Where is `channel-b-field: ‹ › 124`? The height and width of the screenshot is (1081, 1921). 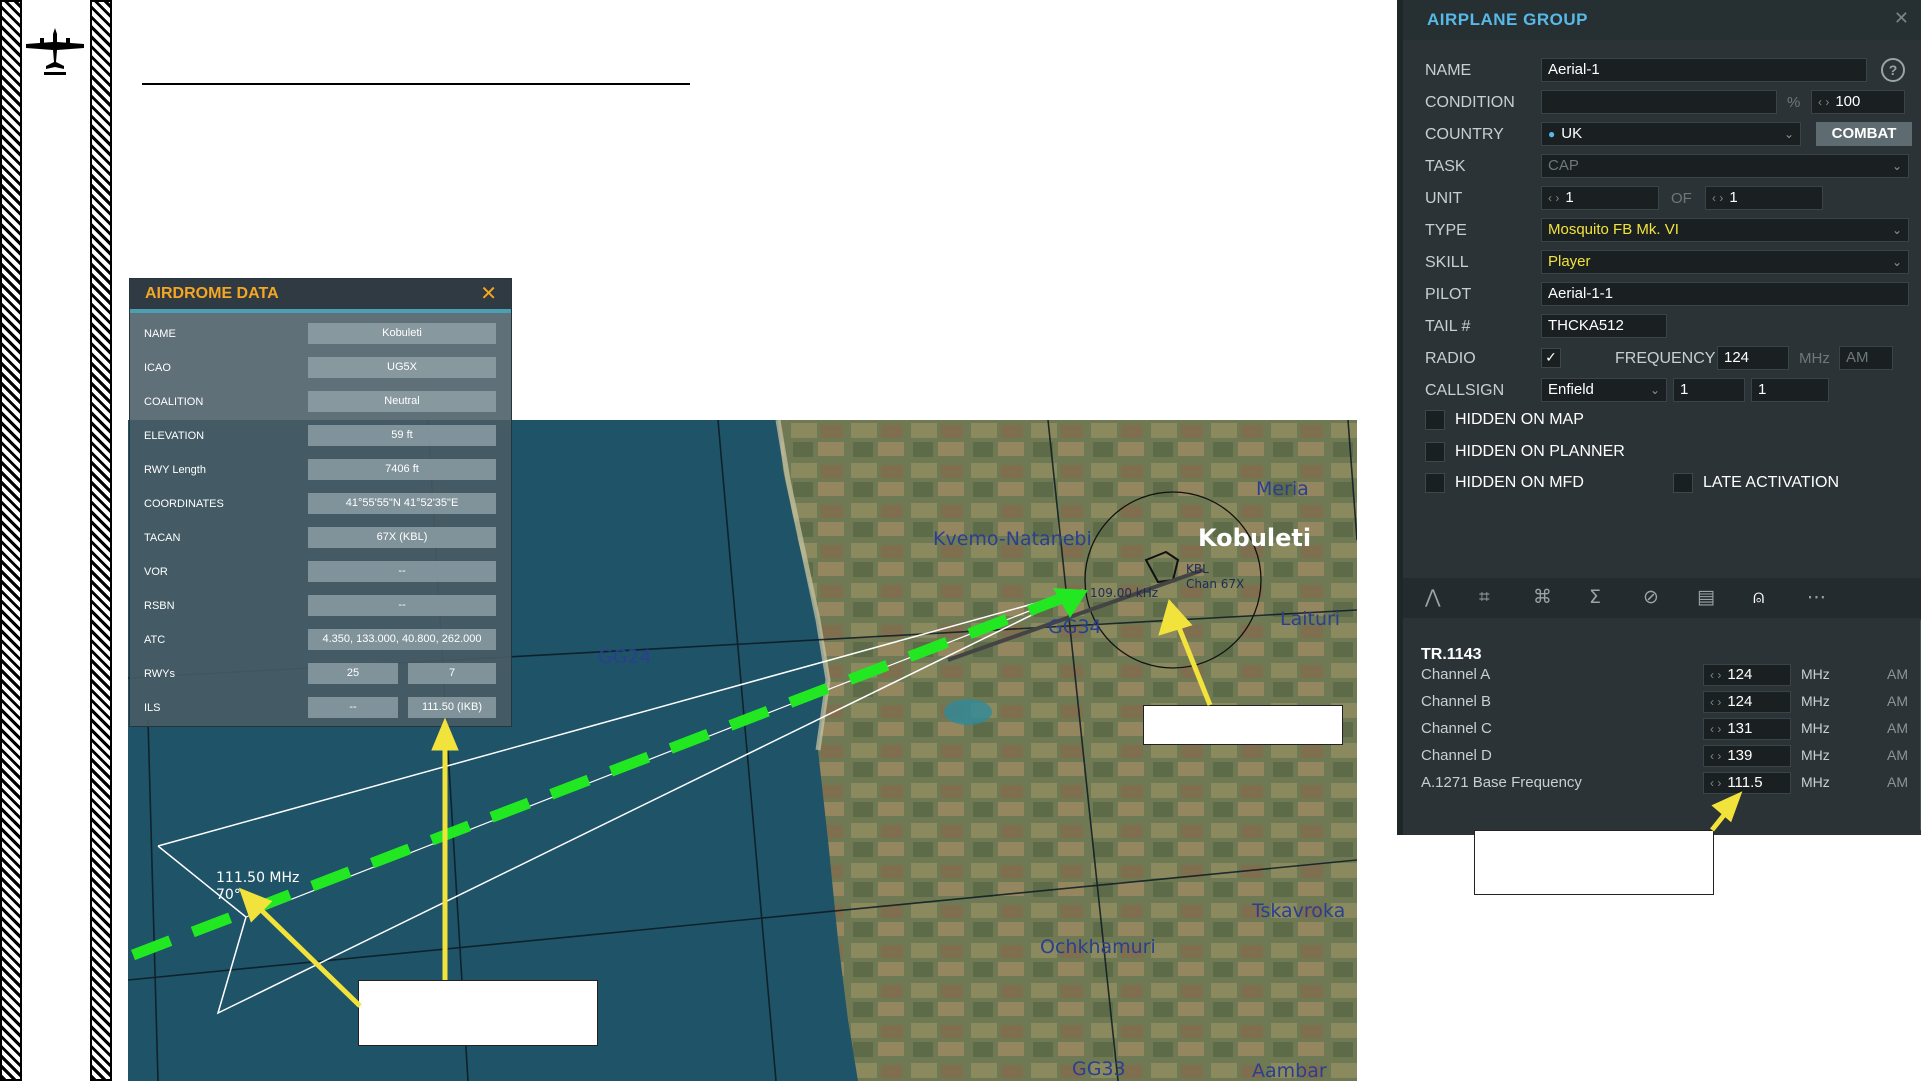
channel-b-field: ‹ › 124 is located at coordinates (1747, 702).